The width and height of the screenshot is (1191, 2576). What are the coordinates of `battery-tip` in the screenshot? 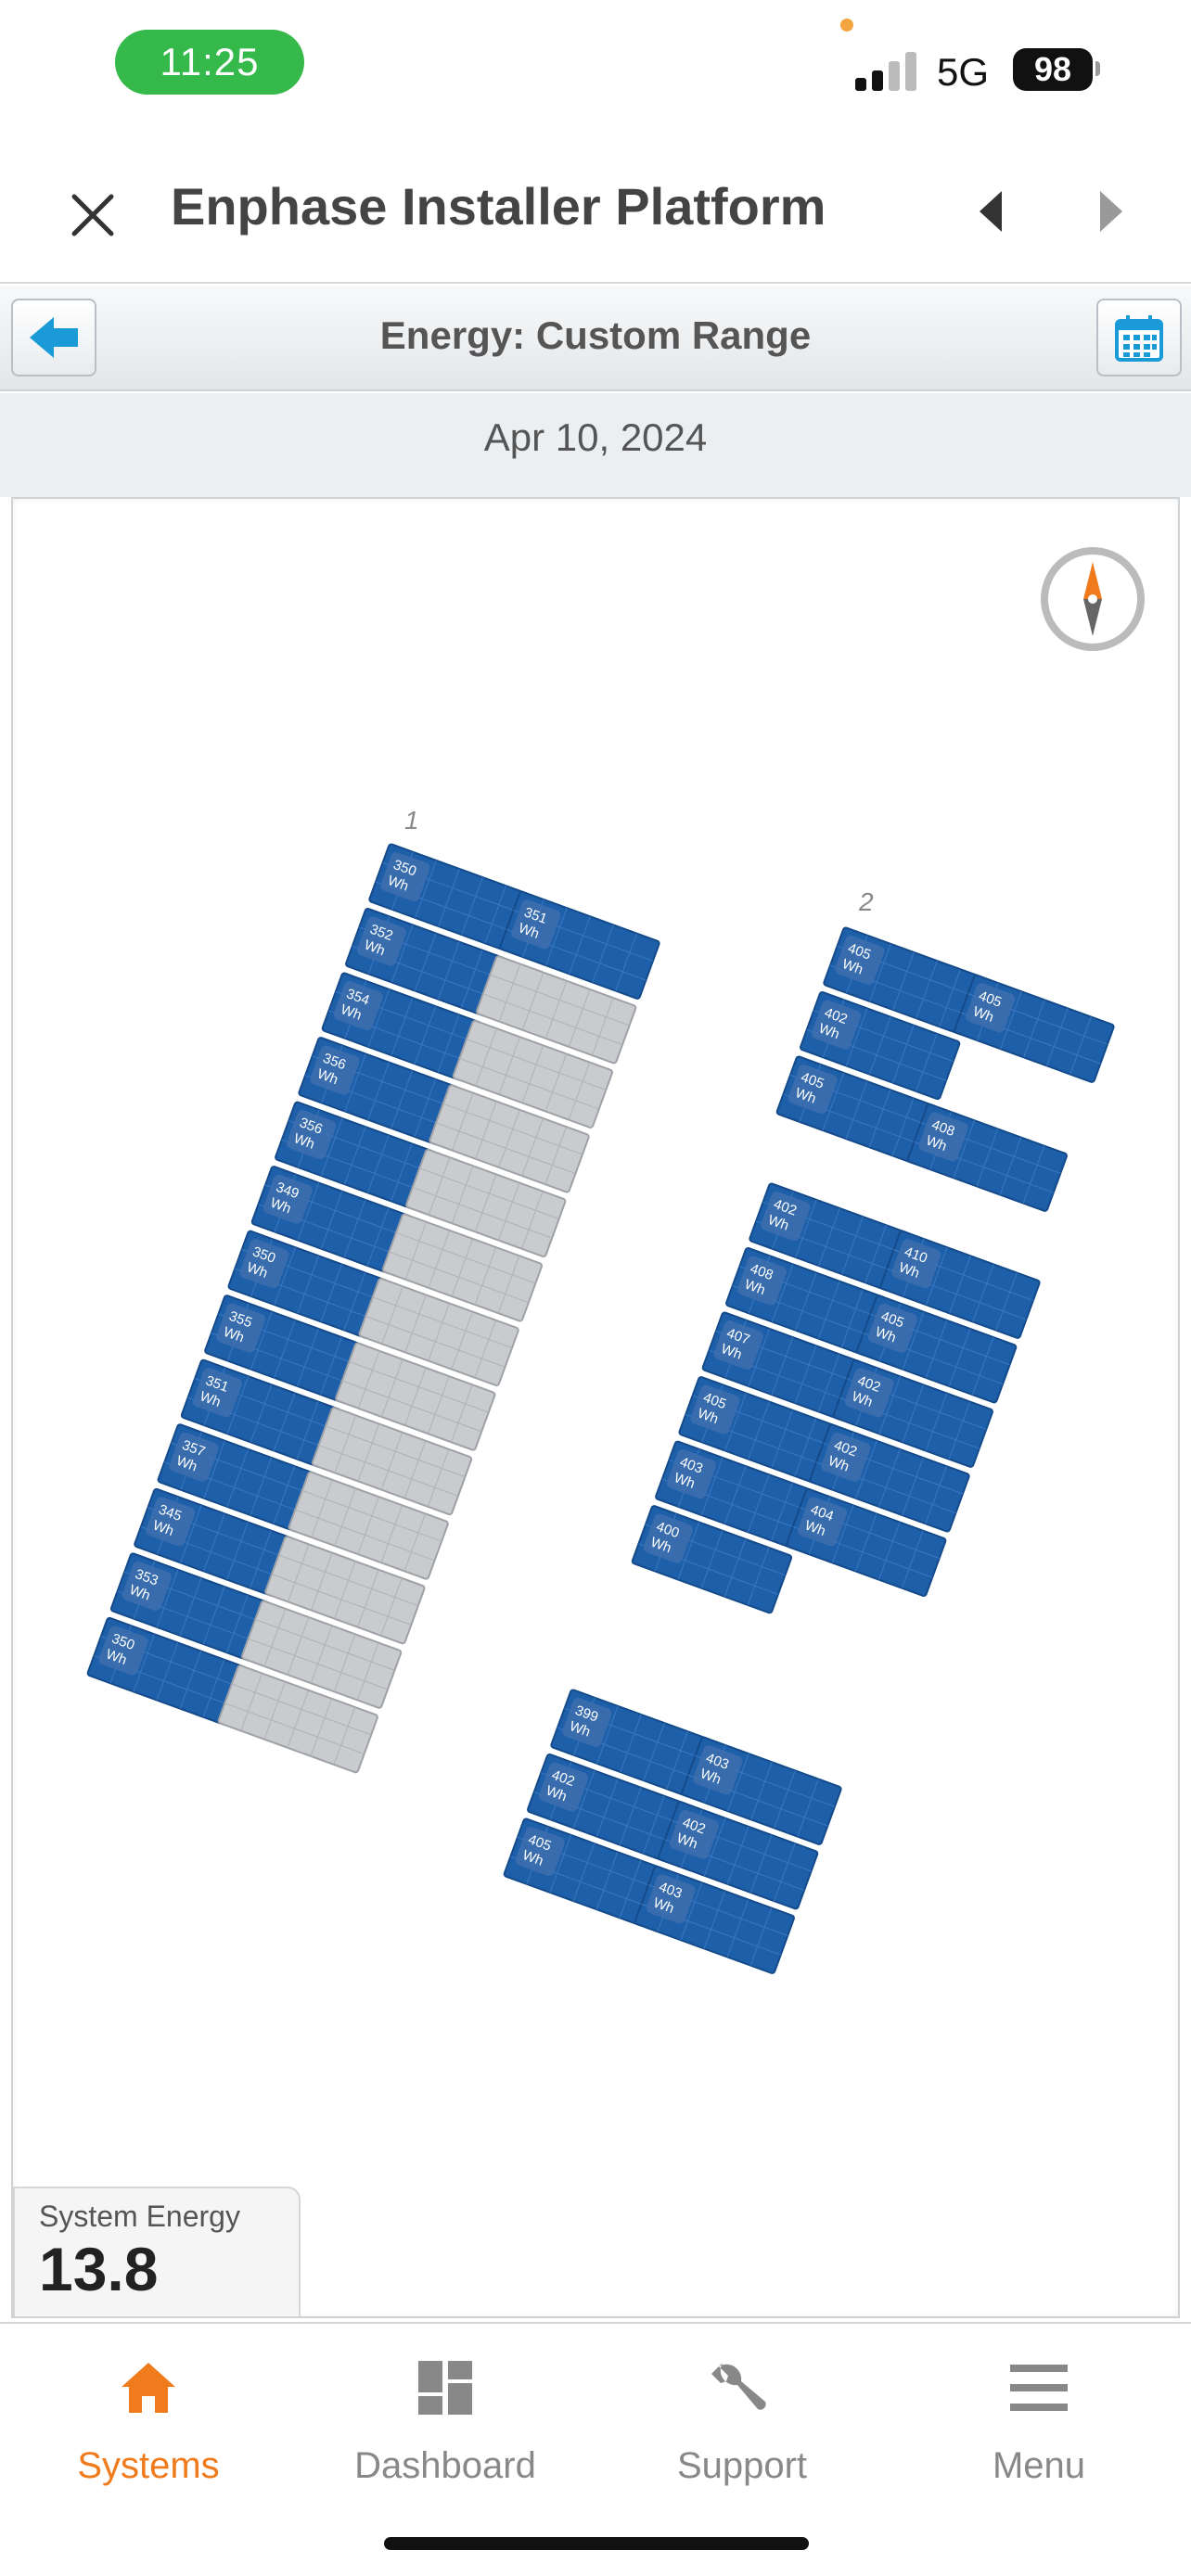 It's located at (1097, 68).